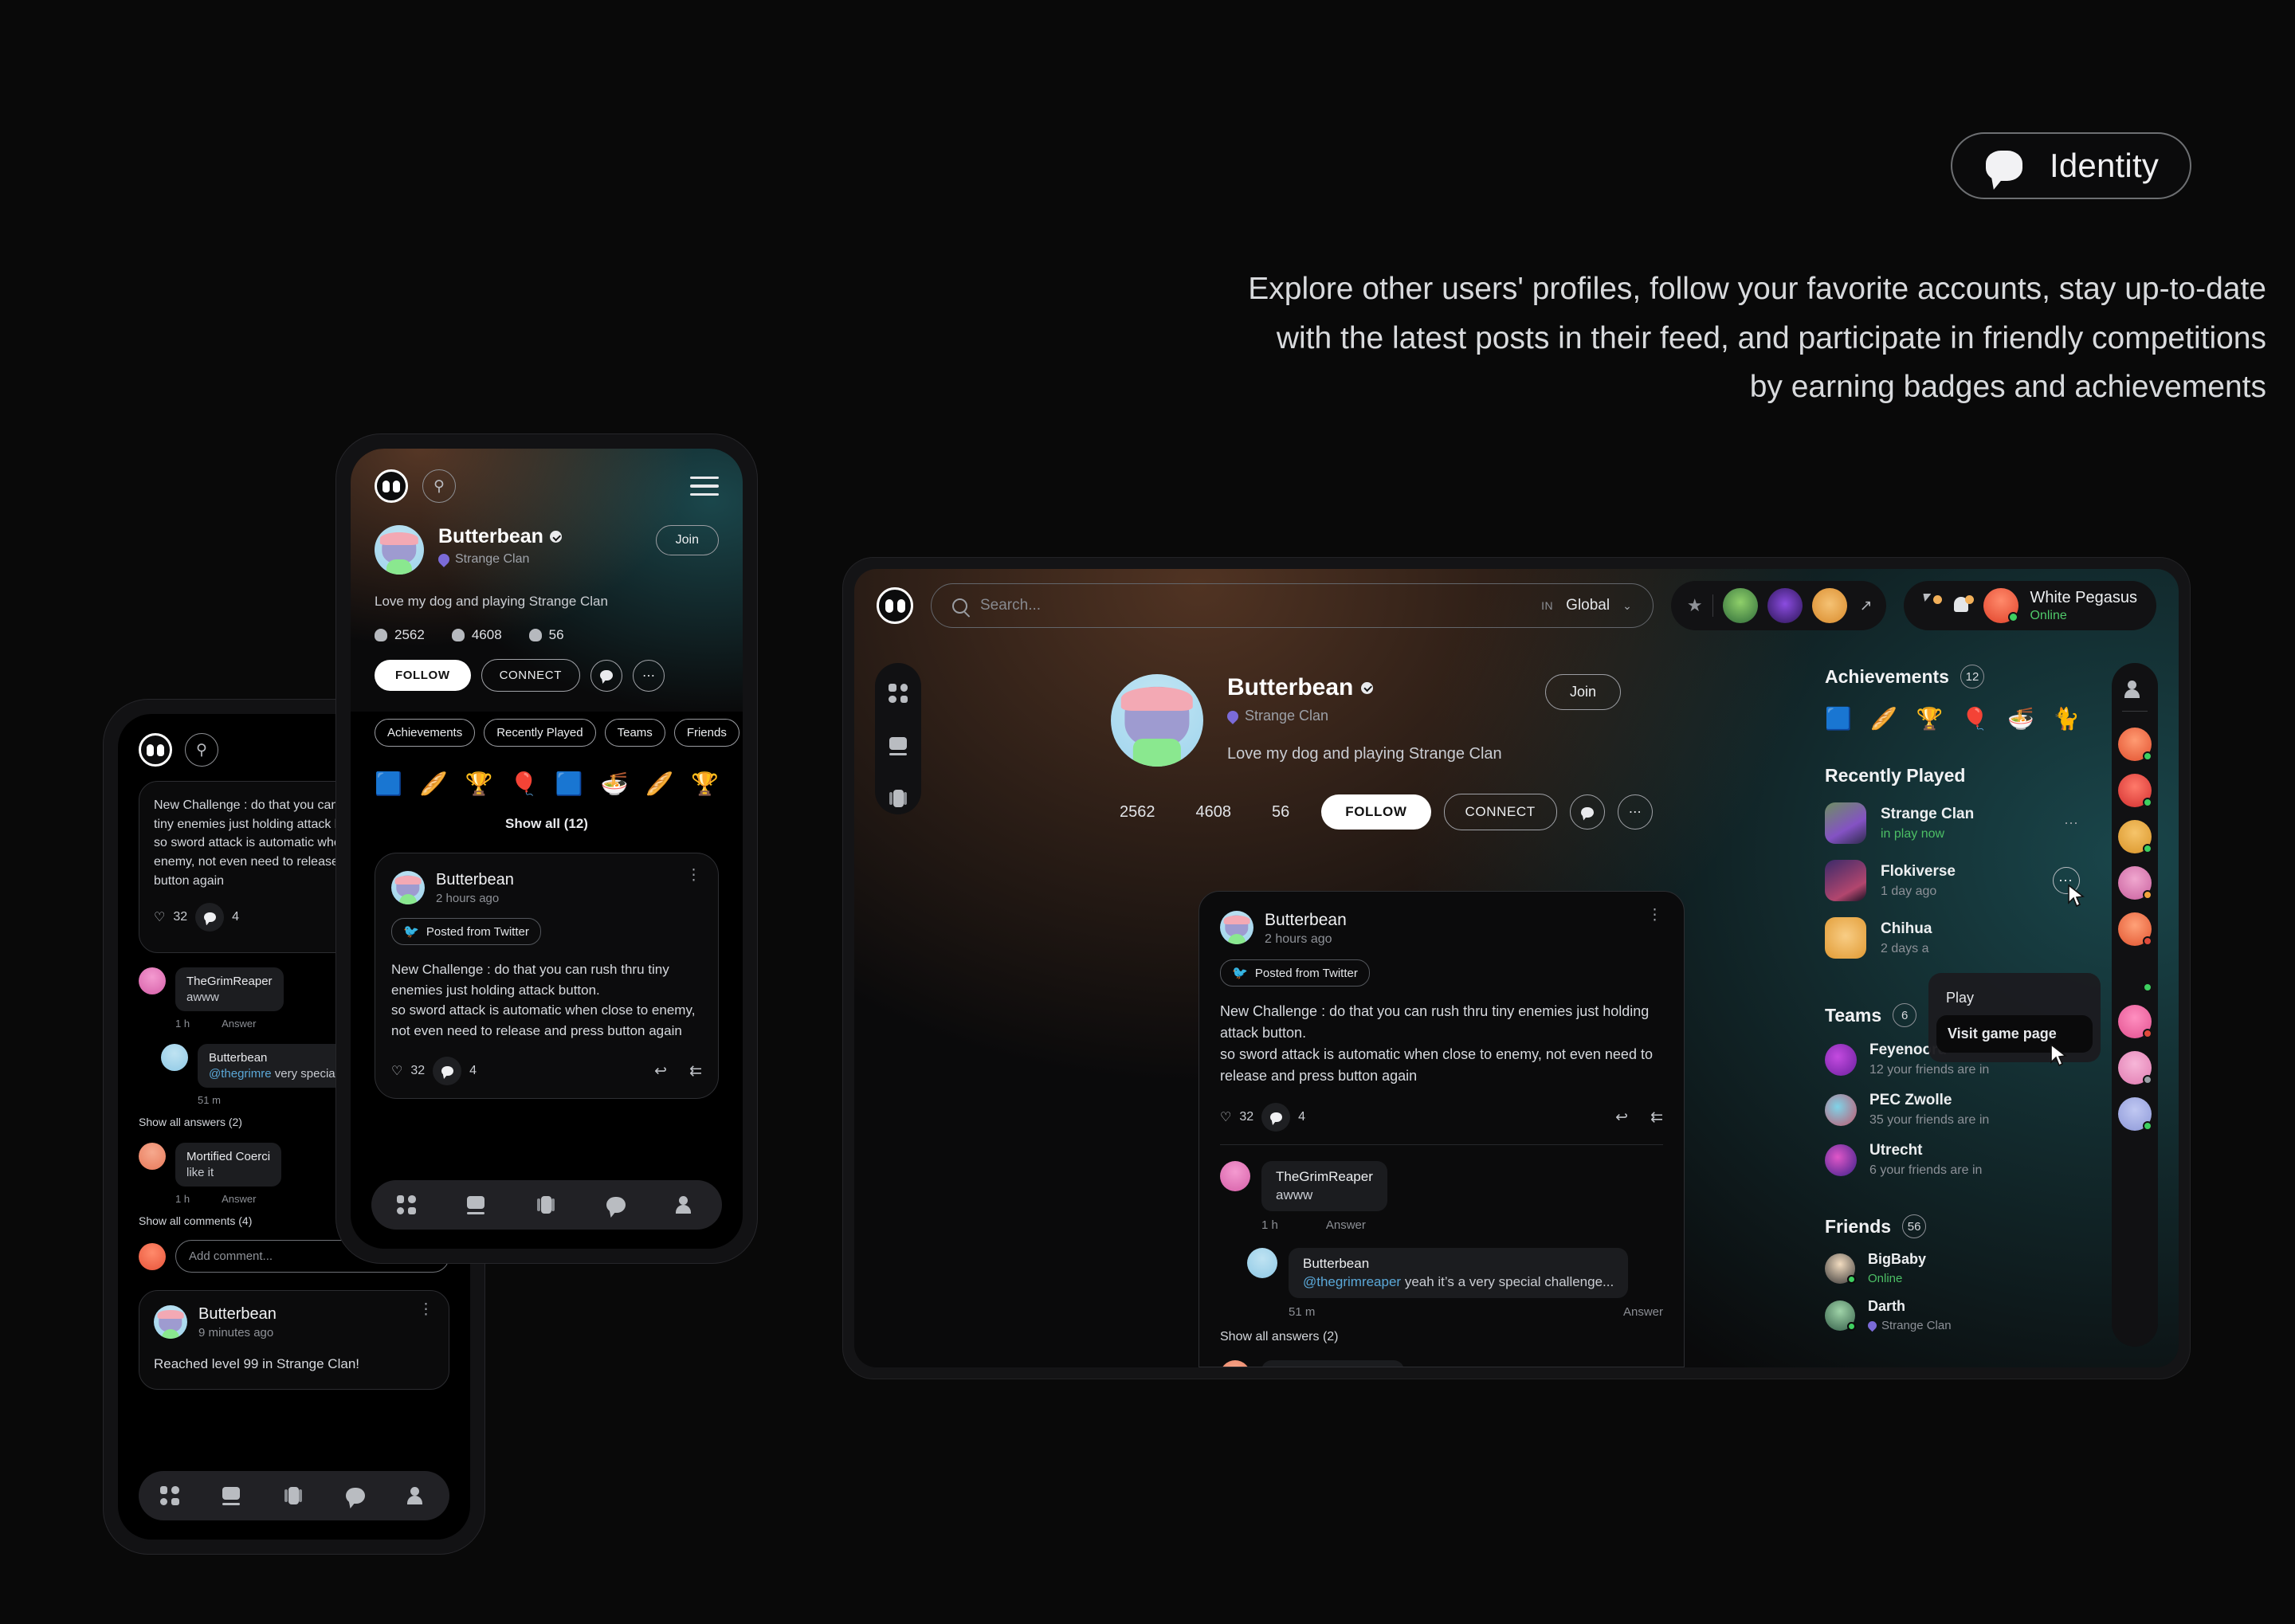 The width and height of the screenshot is (2295, 1624). Describe the element at coordinates (546, 635) in the screenshot. I see `stat-friends: 56` at that location.